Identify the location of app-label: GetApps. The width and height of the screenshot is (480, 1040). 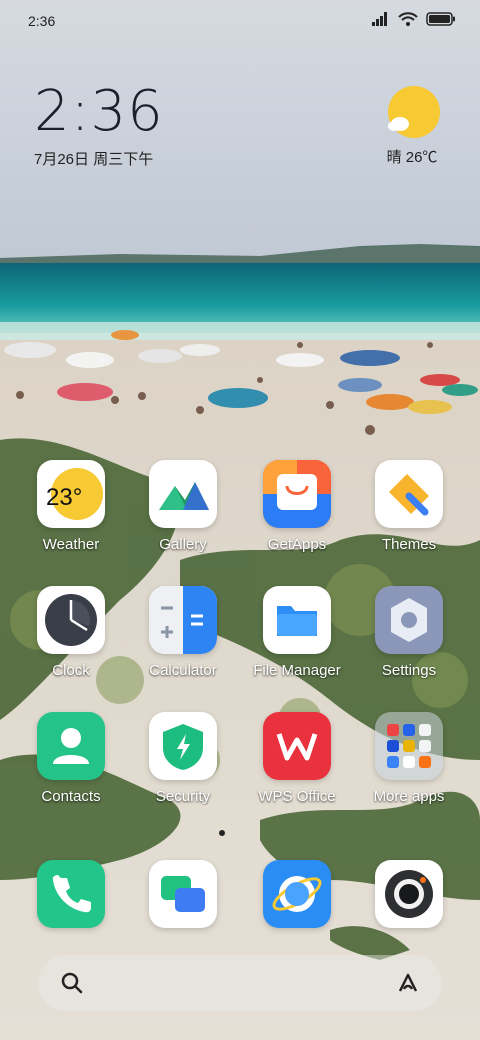
(297, 544).